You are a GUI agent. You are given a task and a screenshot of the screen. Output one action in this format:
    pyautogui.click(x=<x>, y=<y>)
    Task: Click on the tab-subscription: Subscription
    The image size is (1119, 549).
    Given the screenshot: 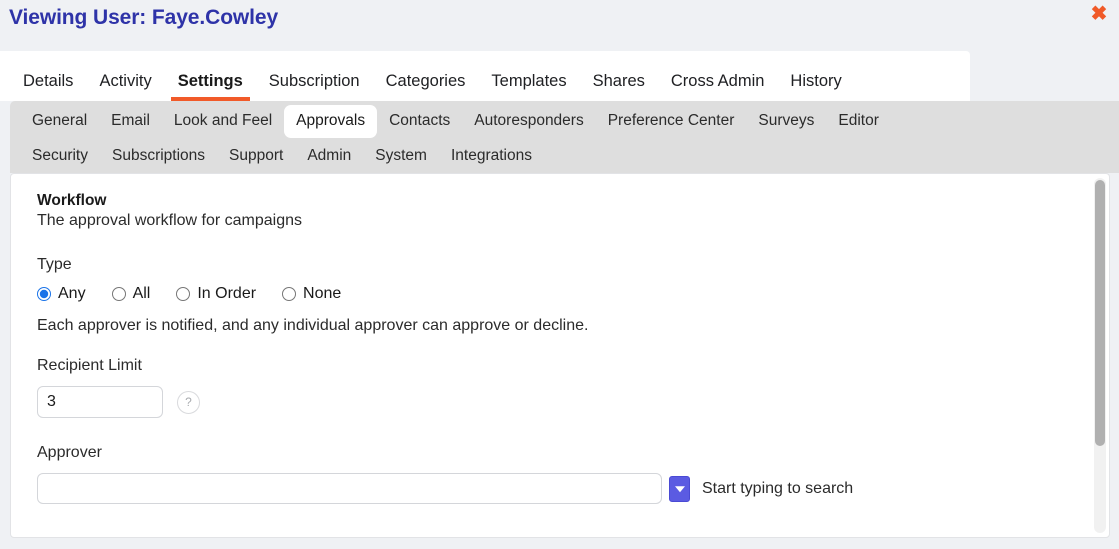 What is the action you would take?
    pyautogui.click(x=314, y=87)
    